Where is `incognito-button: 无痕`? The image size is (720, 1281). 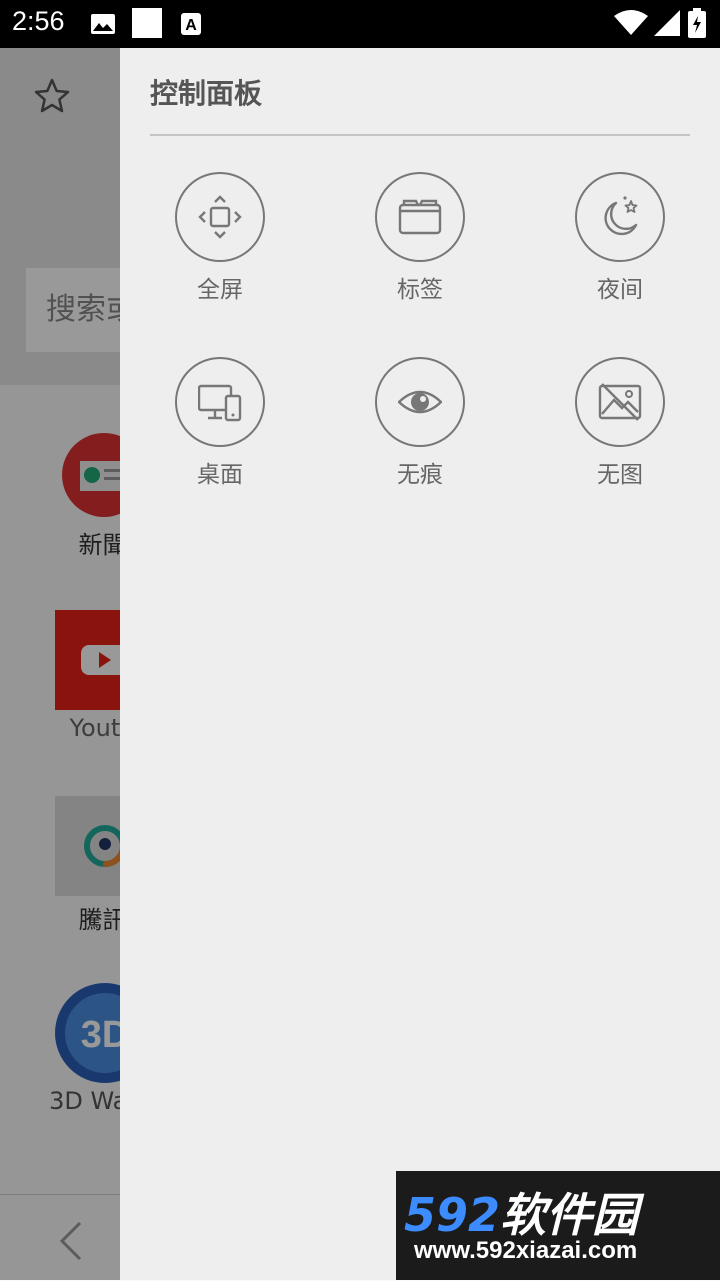 incognito-button: 无痕 is located at coordinates (420, 427).